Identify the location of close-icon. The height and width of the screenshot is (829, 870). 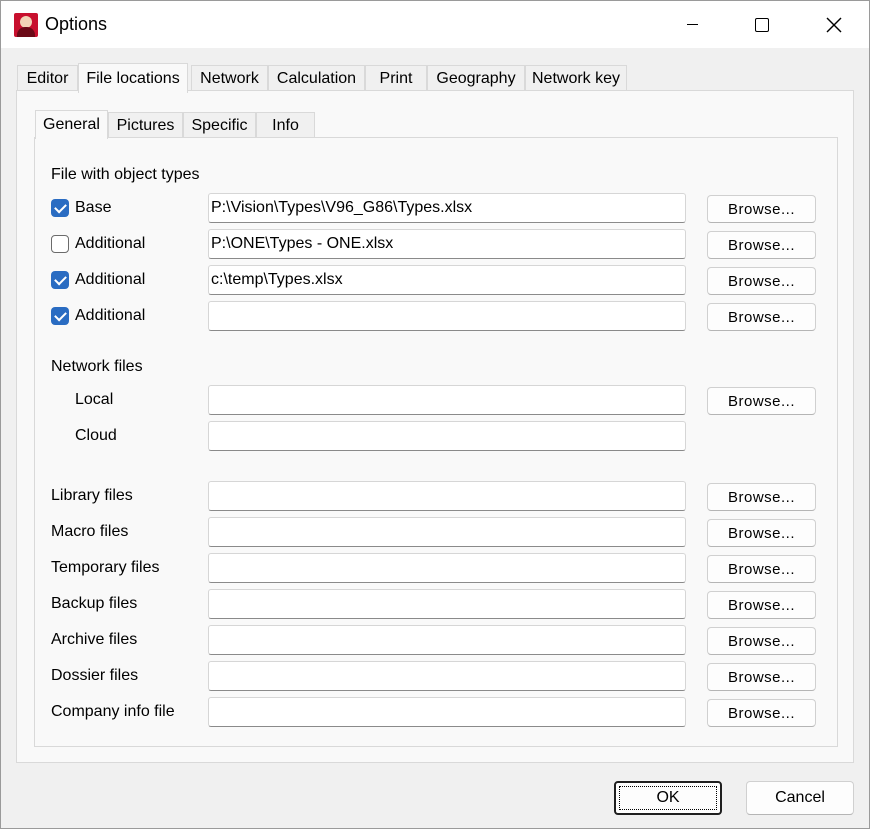
(834, 24).